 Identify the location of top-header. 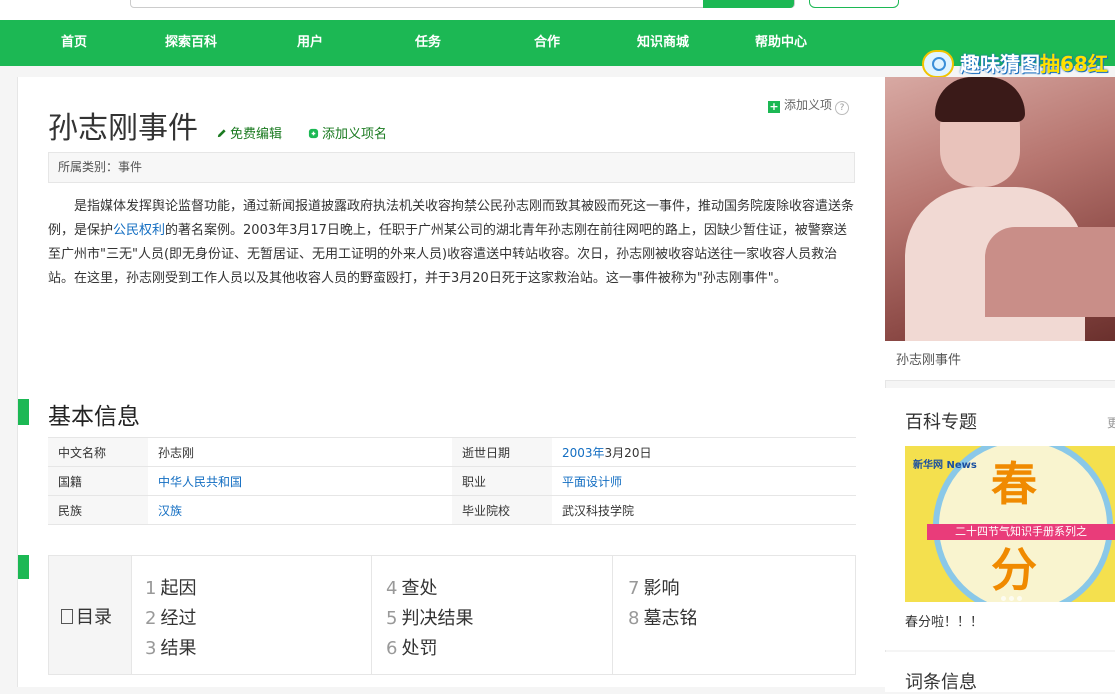
(557, 10).